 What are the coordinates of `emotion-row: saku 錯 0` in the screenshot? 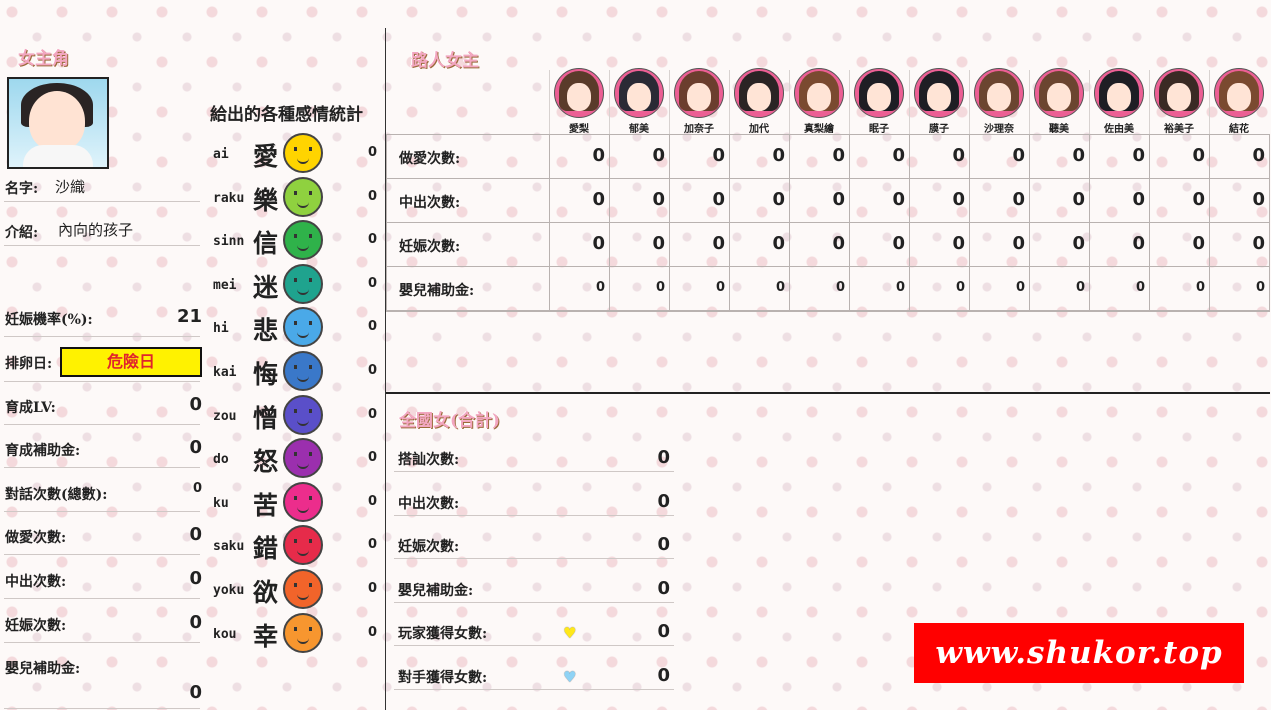 It's located at (298, 545).